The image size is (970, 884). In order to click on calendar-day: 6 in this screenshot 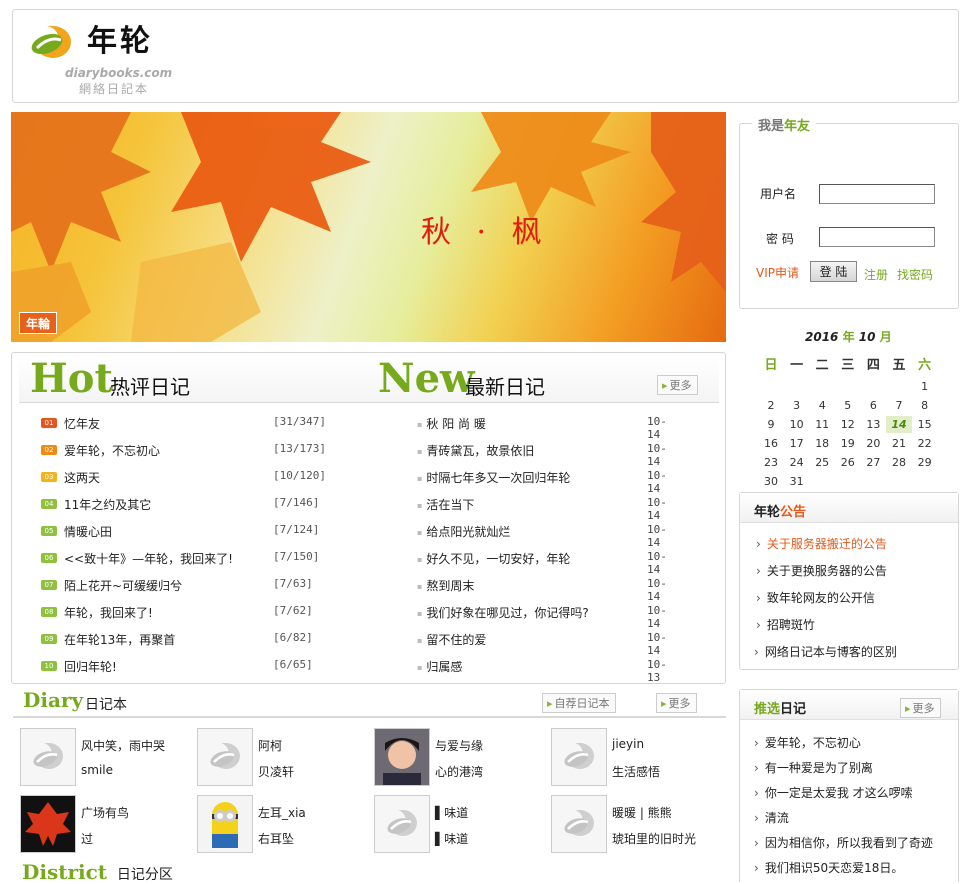, I will do `click(873, 405)`.